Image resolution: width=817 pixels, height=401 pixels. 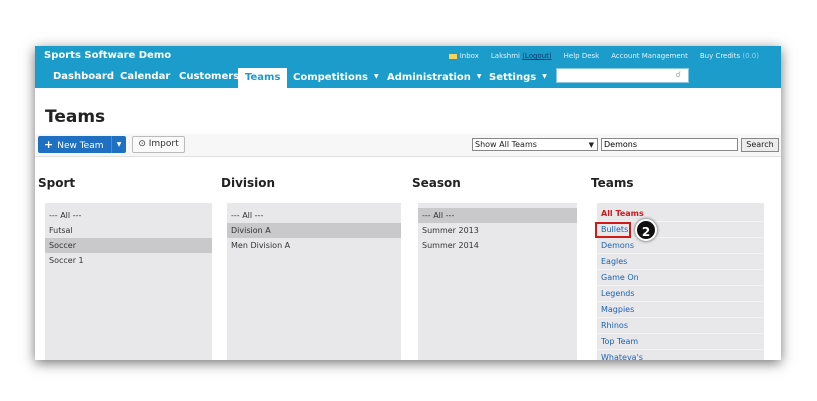 What do you see at coordinates (429, 77) in the screenshot?
I see `nav-administration-label: Administration` at bounding box center [429, 77].